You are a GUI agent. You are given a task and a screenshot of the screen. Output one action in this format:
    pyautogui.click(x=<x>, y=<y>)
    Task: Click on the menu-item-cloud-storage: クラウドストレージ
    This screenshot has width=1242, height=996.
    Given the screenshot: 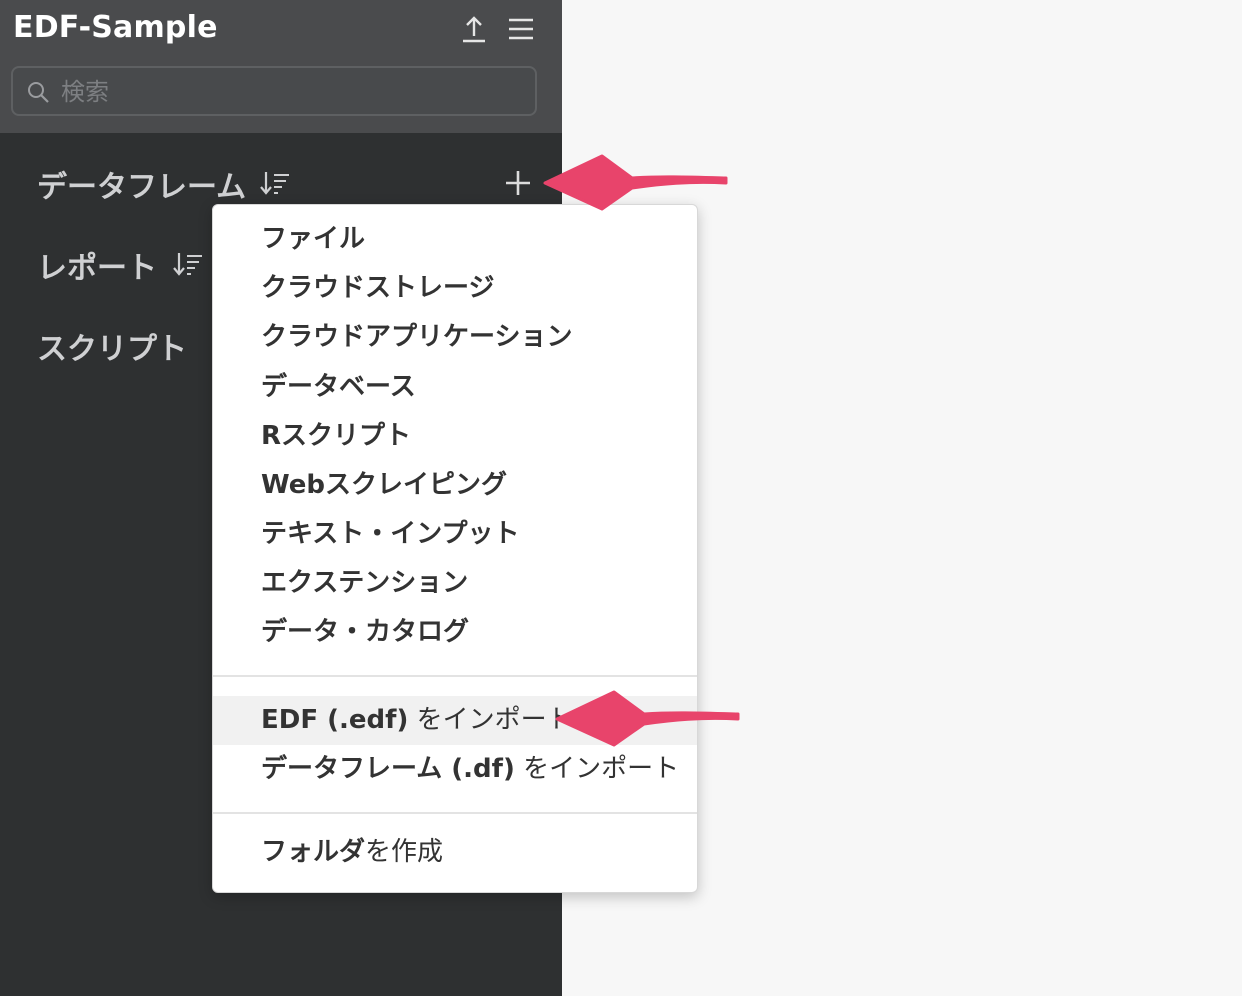 What is the action you would take?
    pyautogui.click(x=455, y=288)
    